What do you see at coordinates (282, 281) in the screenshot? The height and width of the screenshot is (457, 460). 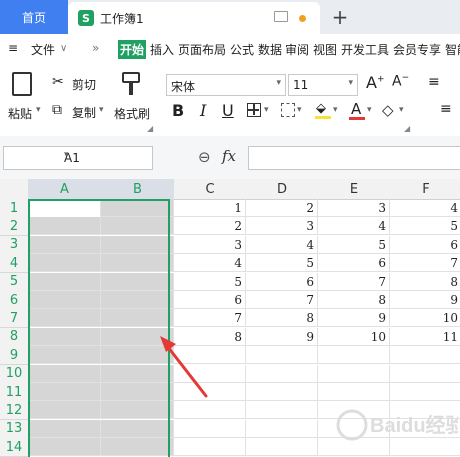 I see `cell-d5: 6` at bounding box center [282, 281].